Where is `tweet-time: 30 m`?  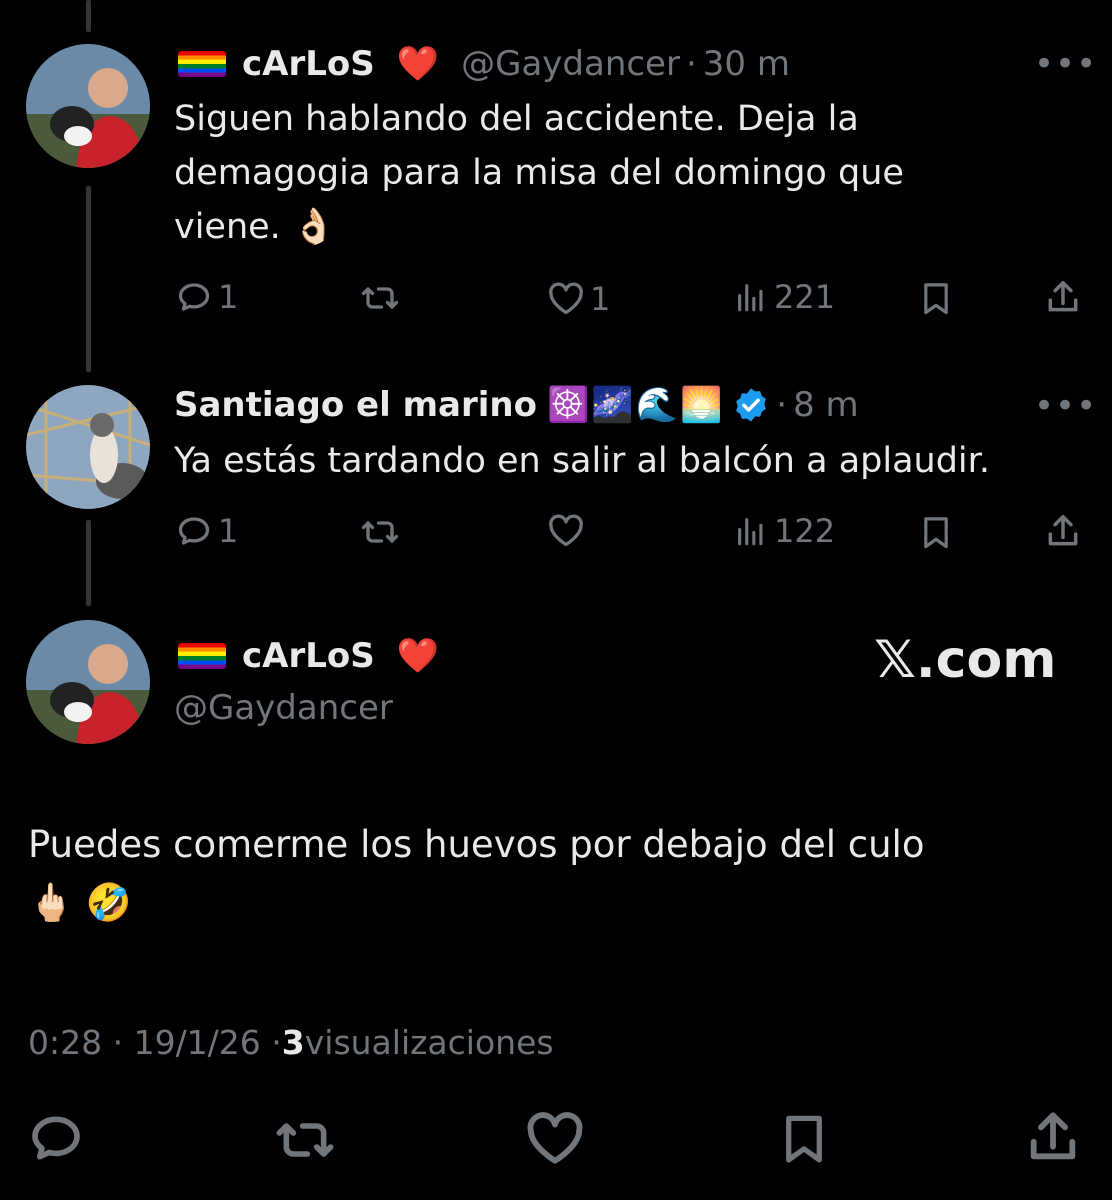 tweet-time: 30 m is located at coordinates (746, 64).